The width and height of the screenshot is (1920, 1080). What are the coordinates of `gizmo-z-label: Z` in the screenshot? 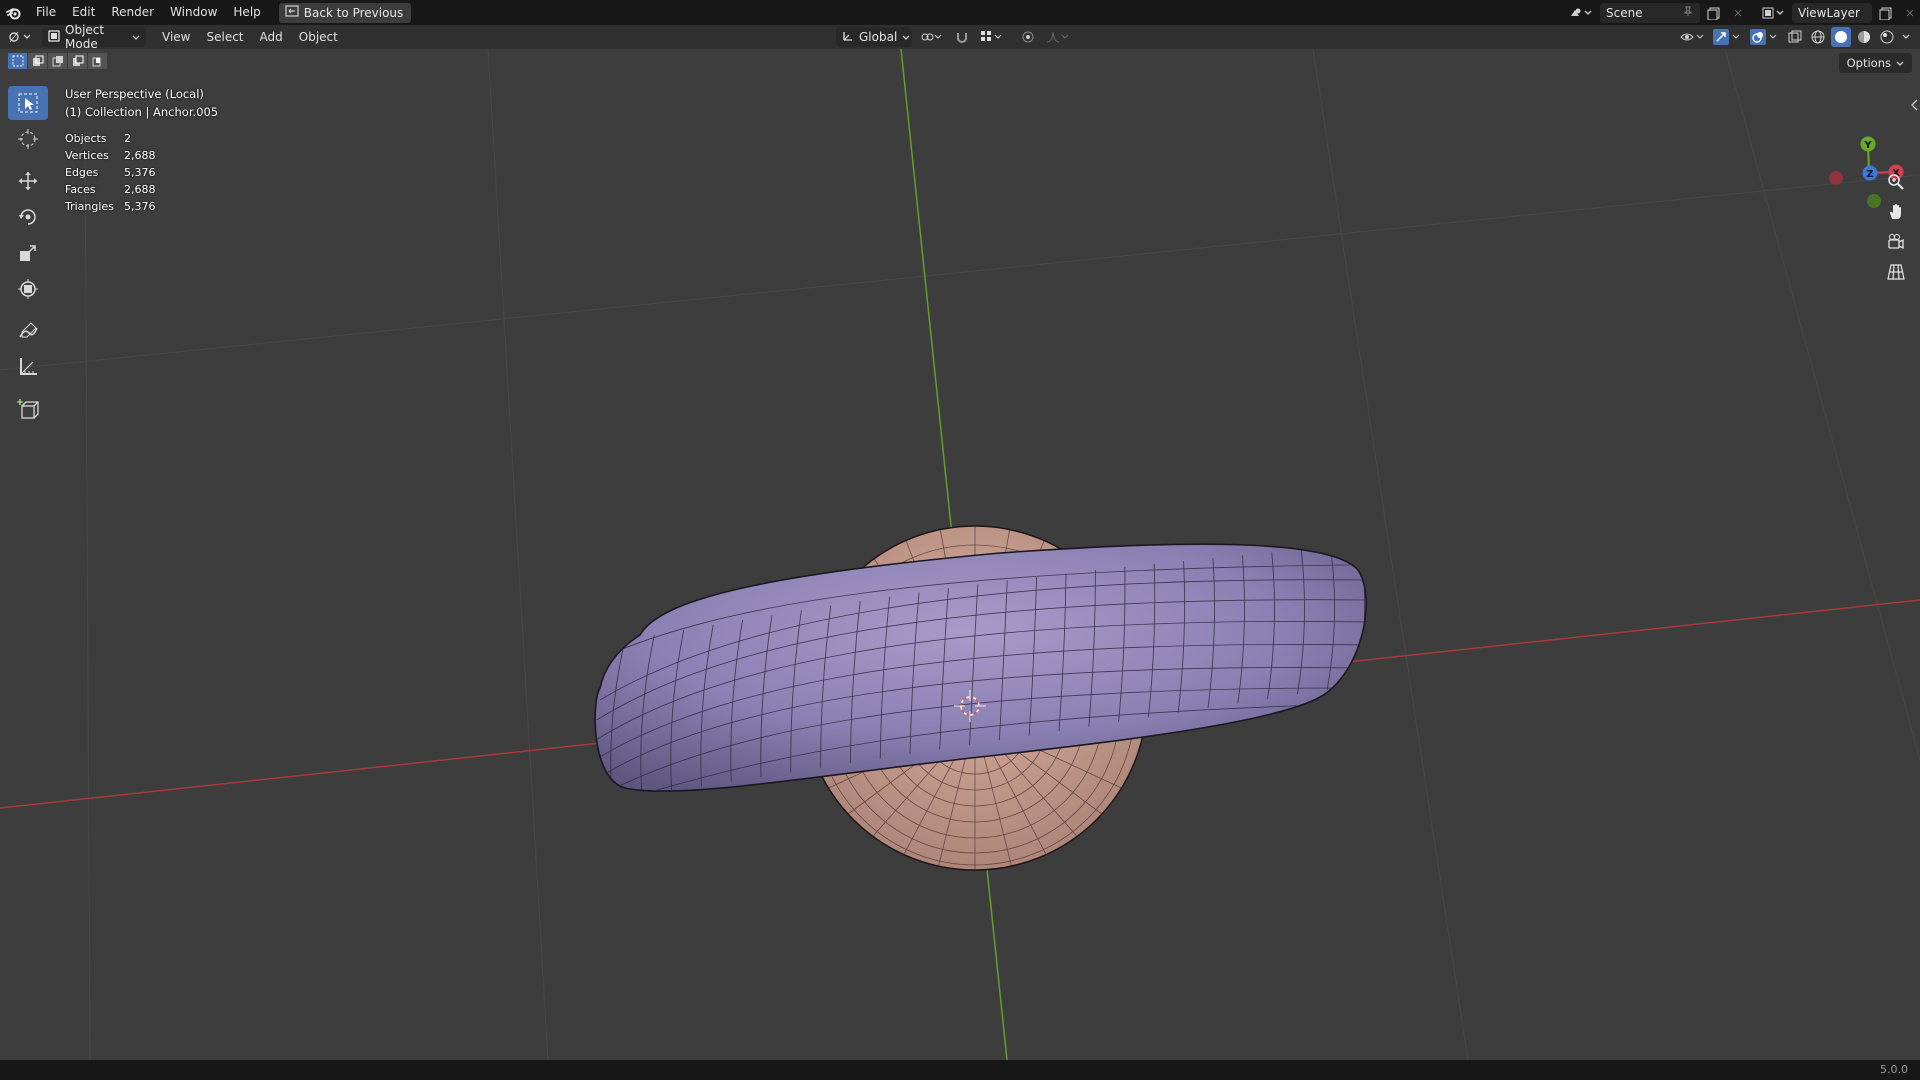 It's located at (1869, 174).